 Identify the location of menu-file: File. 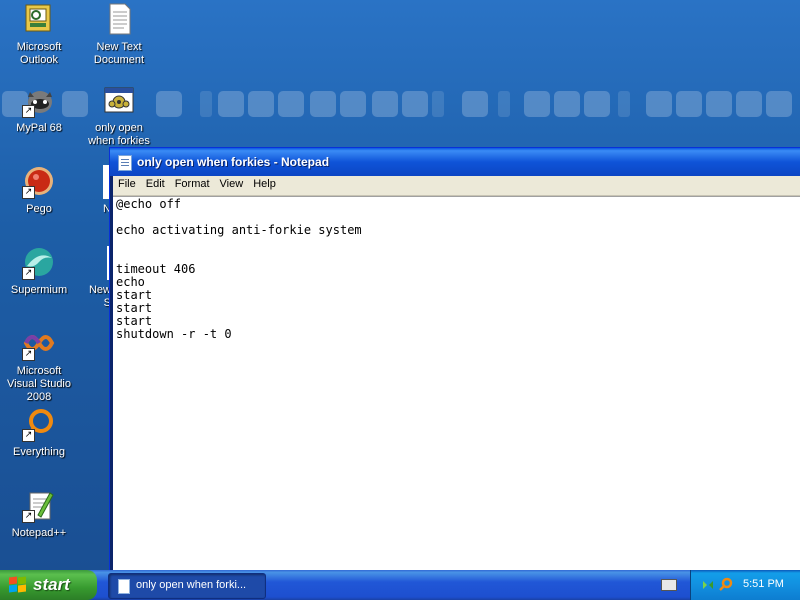
(127, 184).